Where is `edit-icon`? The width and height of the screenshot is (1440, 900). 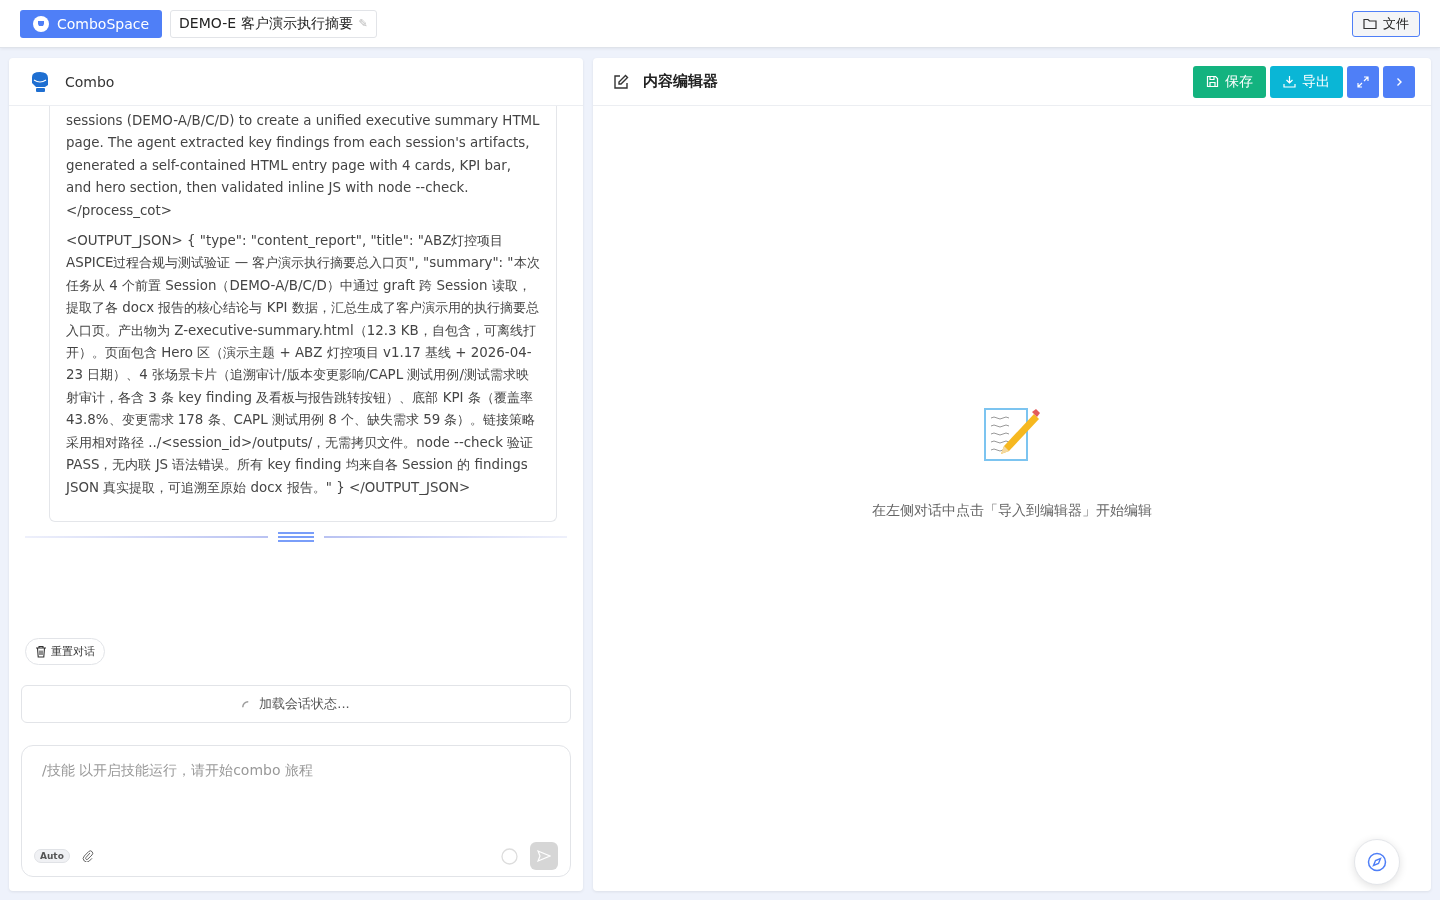 edit-icon is located at coordinates (621, 81).